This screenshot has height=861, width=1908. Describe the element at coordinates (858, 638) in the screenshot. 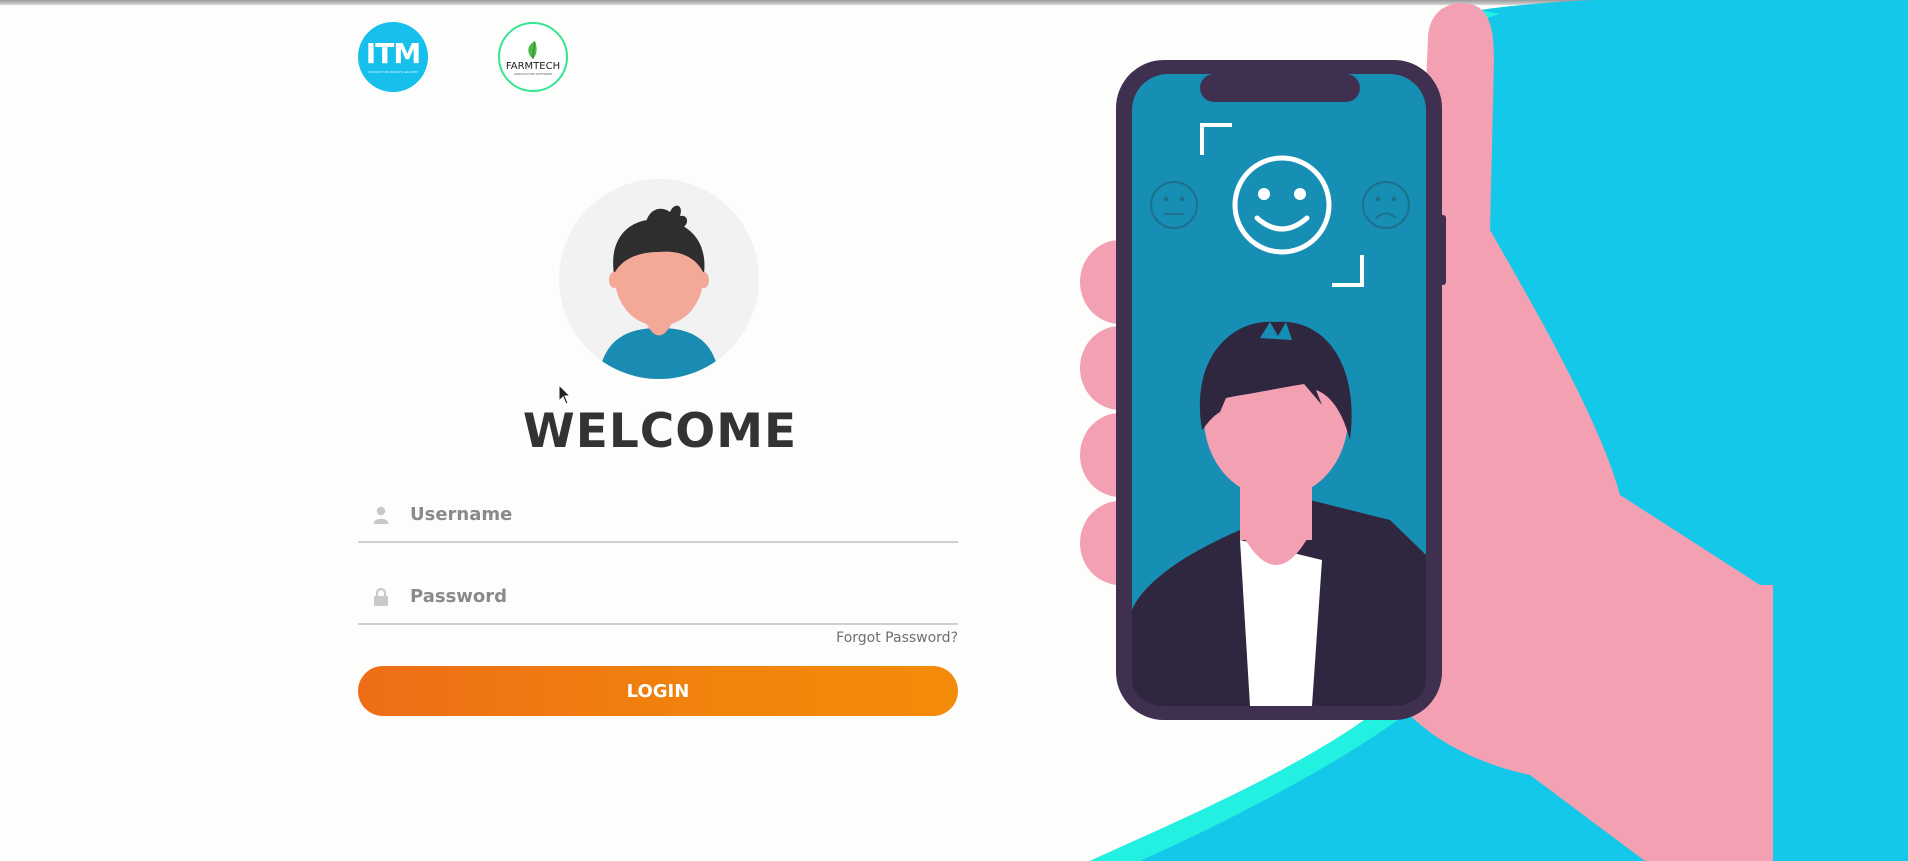

I see `forgot-password-link: Forgot Password?` at that location.